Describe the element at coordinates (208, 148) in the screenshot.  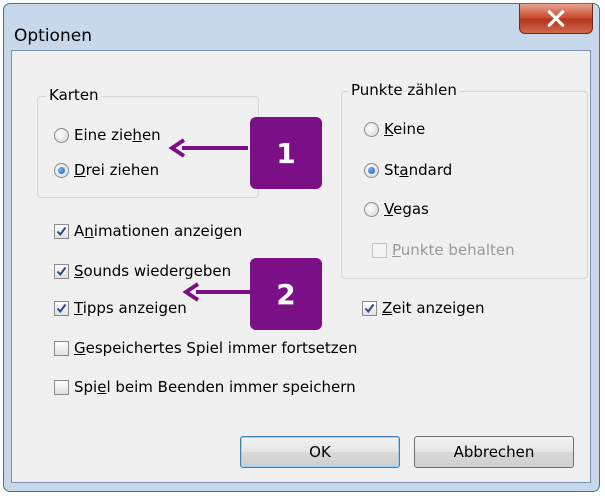
I see `callout-1-arrow-icon` at that location.